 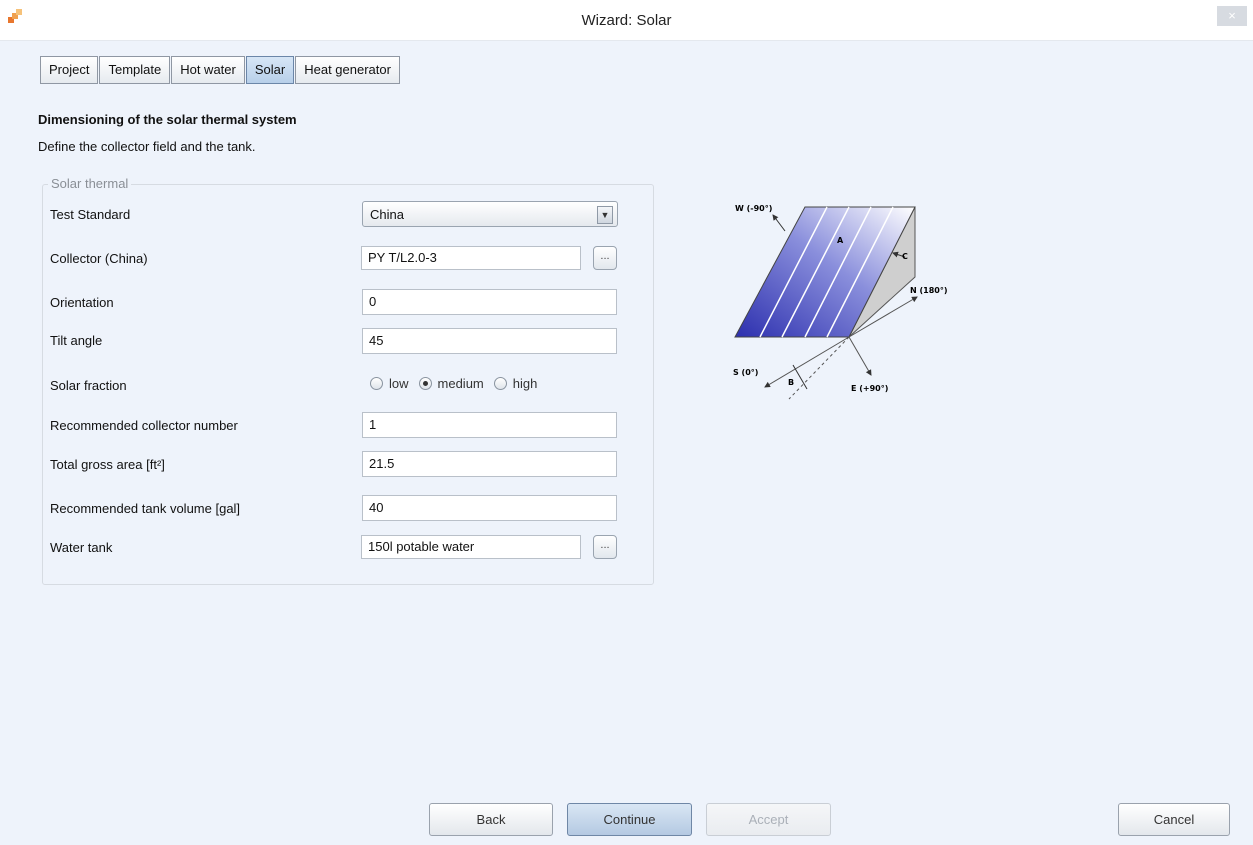 What do you see at coordinates (90, 214) in the screenshot?
I see `test-standard-label: Test Standard` at bounding box center [90, 214].